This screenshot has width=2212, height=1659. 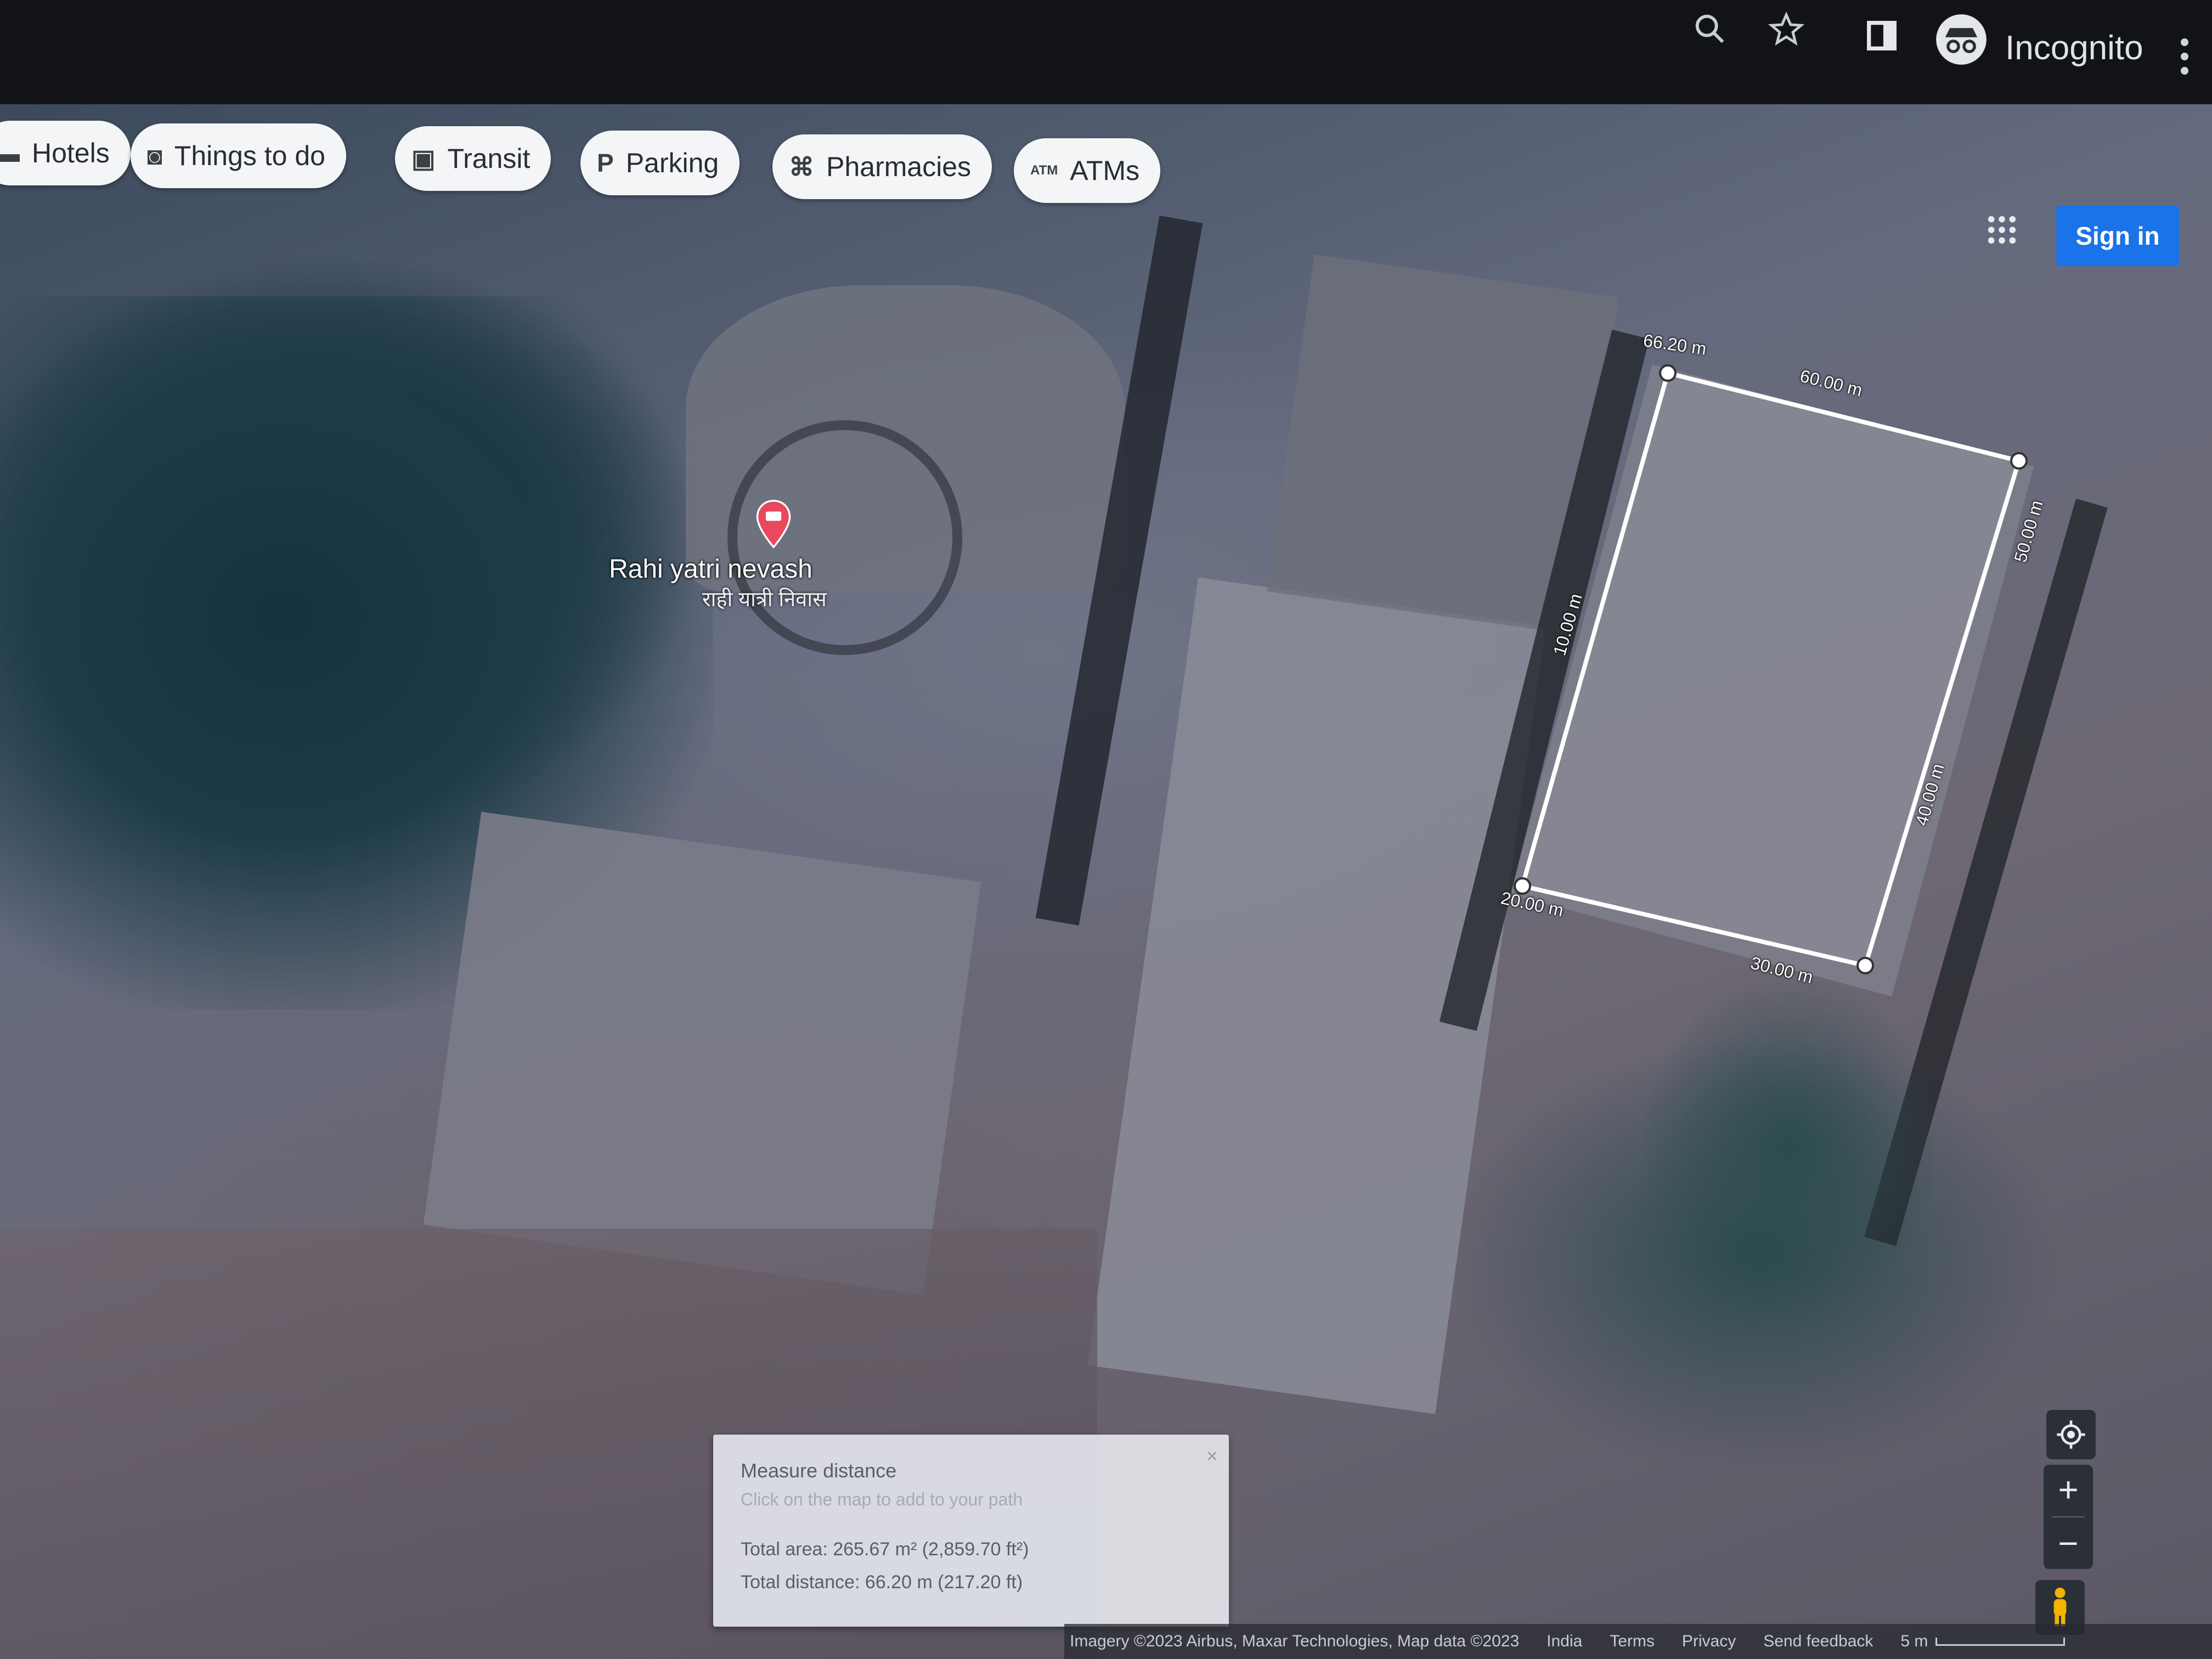 What do you see at coordinates (711, 569) in the screenshot?
I see `place-name-label: Rahi yatri nevash` at bounding box center [711, 569].